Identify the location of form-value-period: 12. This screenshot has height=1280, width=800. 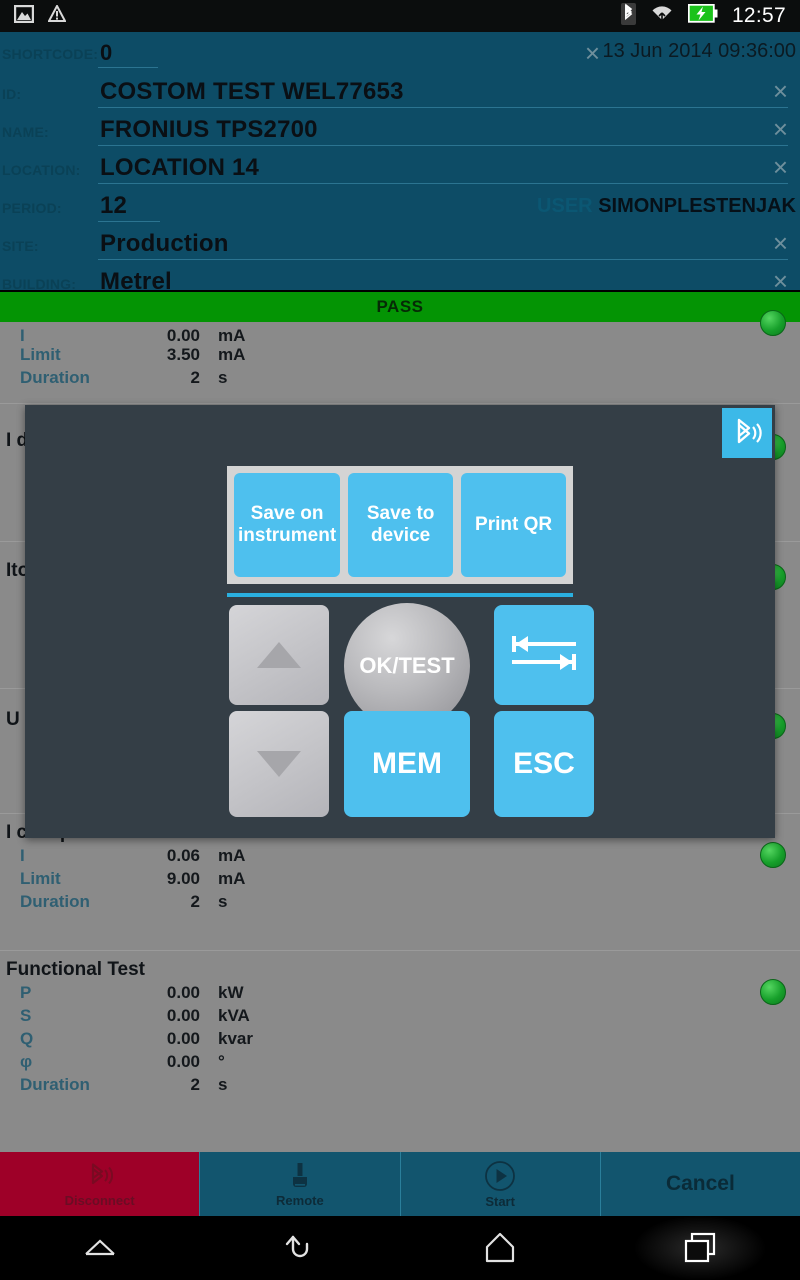
(113, 206).